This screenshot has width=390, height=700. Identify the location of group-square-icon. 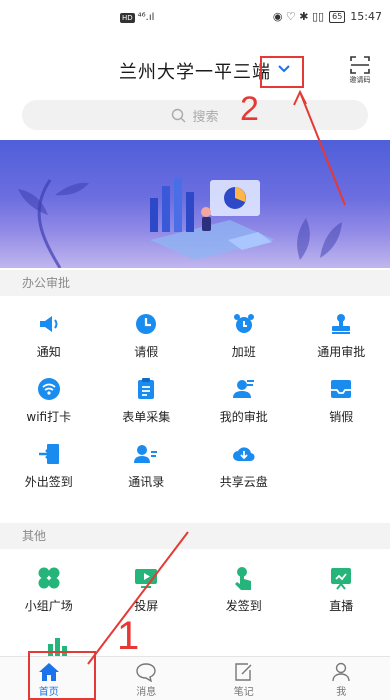
(49, 578).